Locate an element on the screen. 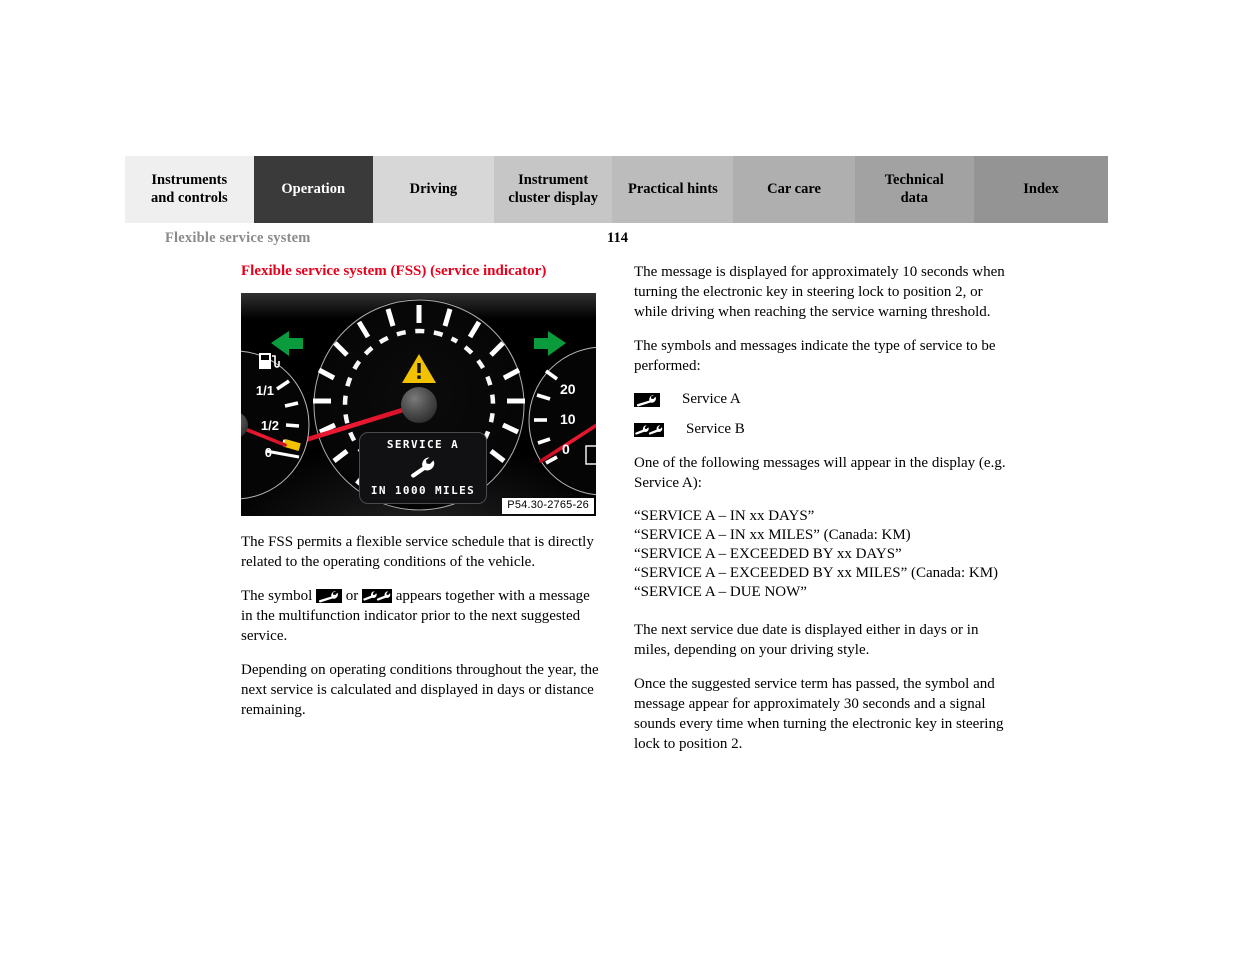  left-turn-arrow-icon is located at coordinates (287, 343).